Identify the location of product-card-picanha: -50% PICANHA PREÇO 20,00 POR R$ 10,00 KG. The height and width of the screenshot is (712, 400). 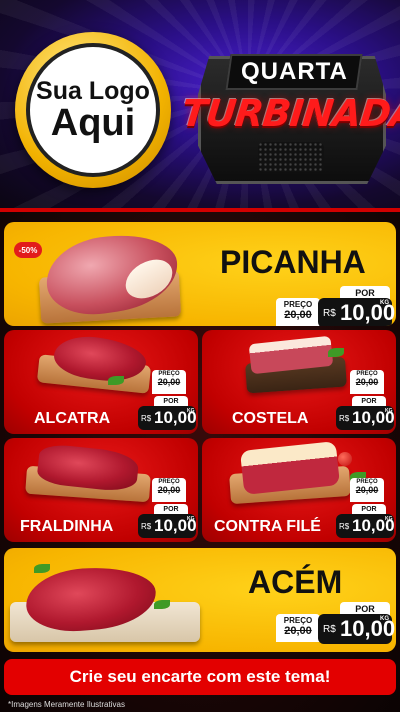
(200, 274).